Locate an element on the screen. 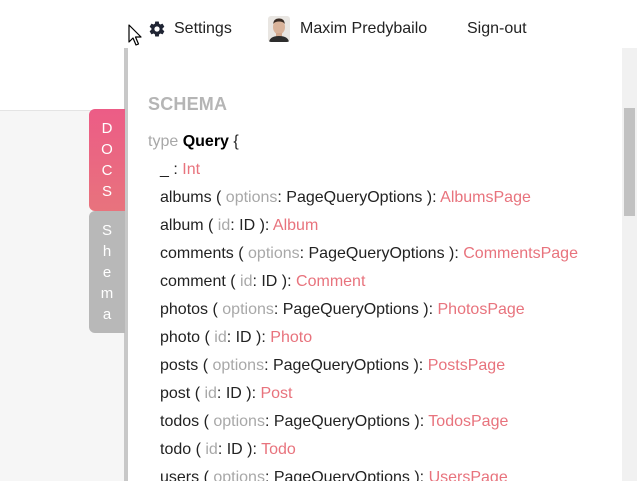 Image resolution: width=637 pixels, height=481 pixels. field-return-type: Comment is located at coordinates (330, 281).